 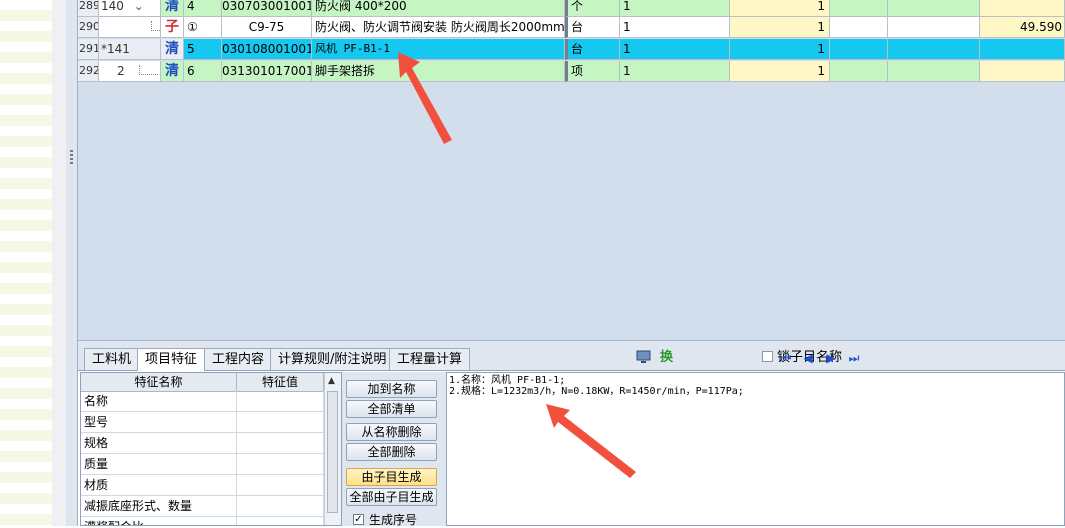 I want to click on nav-first-icon: ⏮, so click(x=786, y=358).